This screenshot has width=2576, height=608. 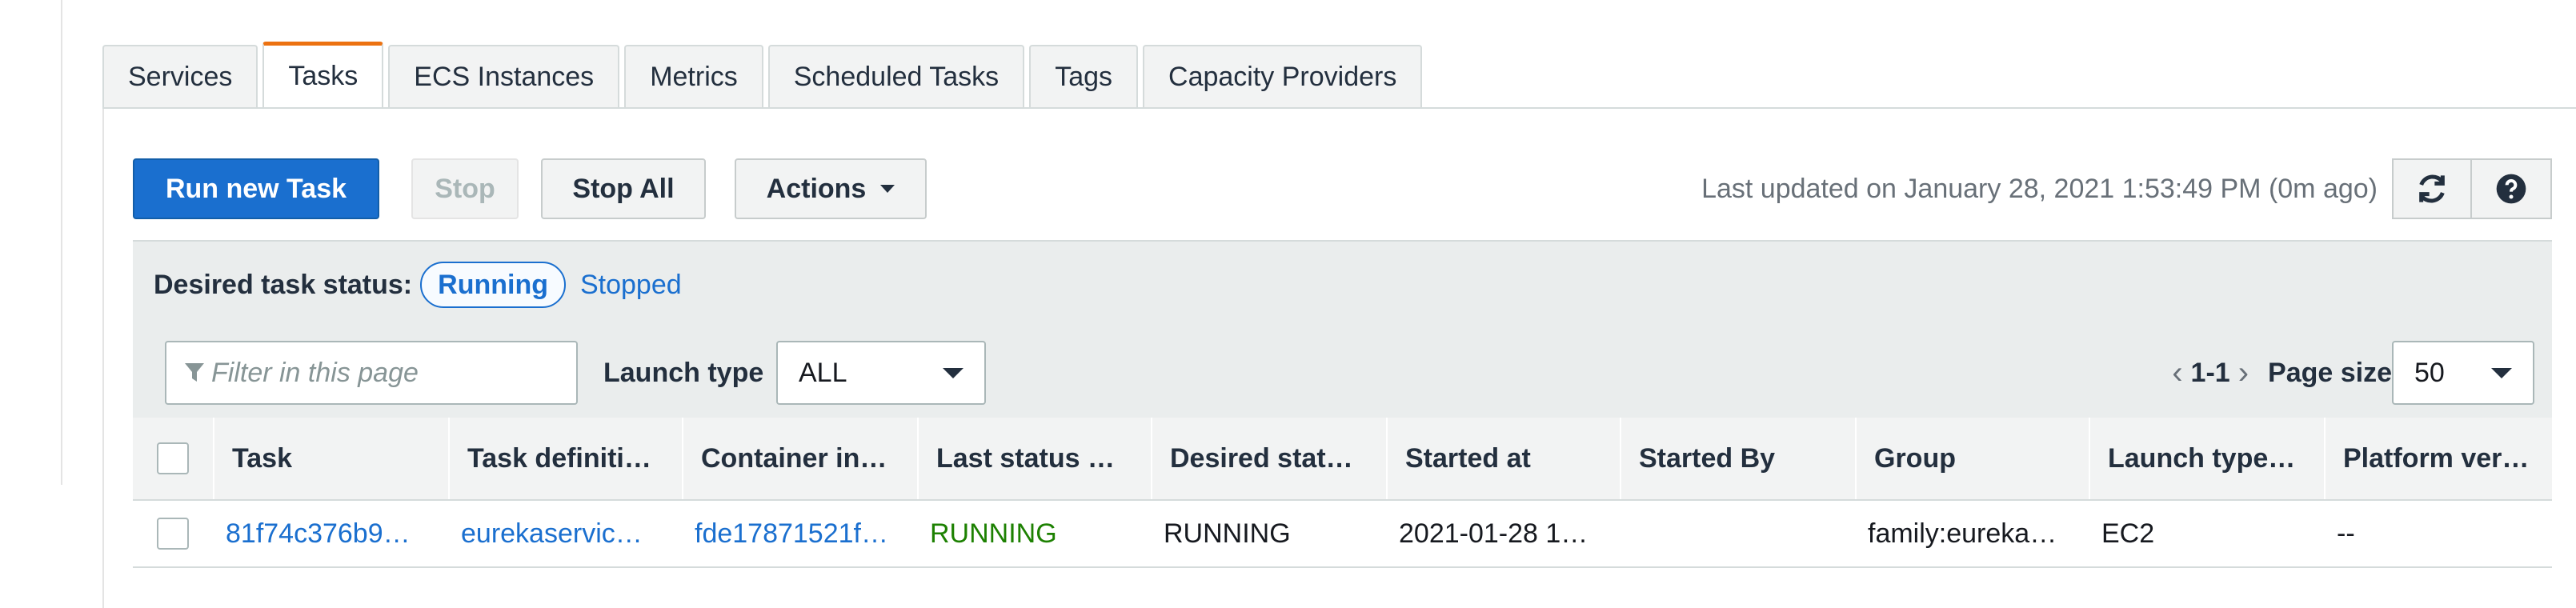 I want to click on desired-status-label: Desired task status:, so click(x=283, y=284).